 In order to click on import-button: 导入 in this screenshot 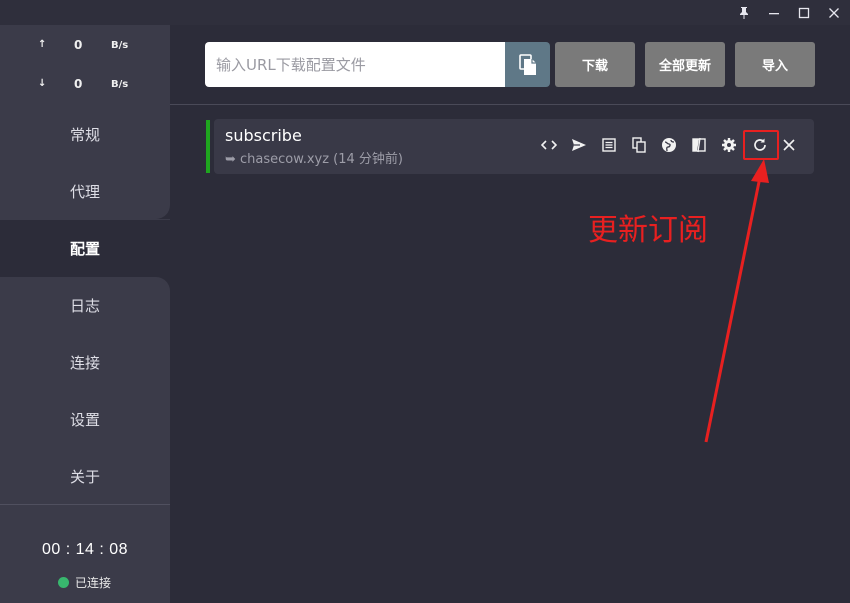, I will do `click(775, 64)`.